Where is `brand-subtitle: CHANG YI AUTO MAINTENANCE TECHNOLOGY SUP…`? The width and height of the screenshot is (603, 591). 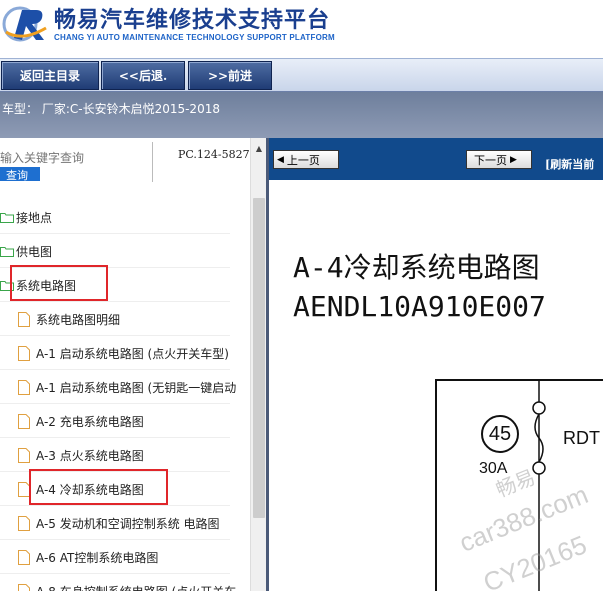
brand-subtitle: CHANG YI AUTO MAINTENANCE TECHNOLOGY SUP… is located at coordinates (194, 37).